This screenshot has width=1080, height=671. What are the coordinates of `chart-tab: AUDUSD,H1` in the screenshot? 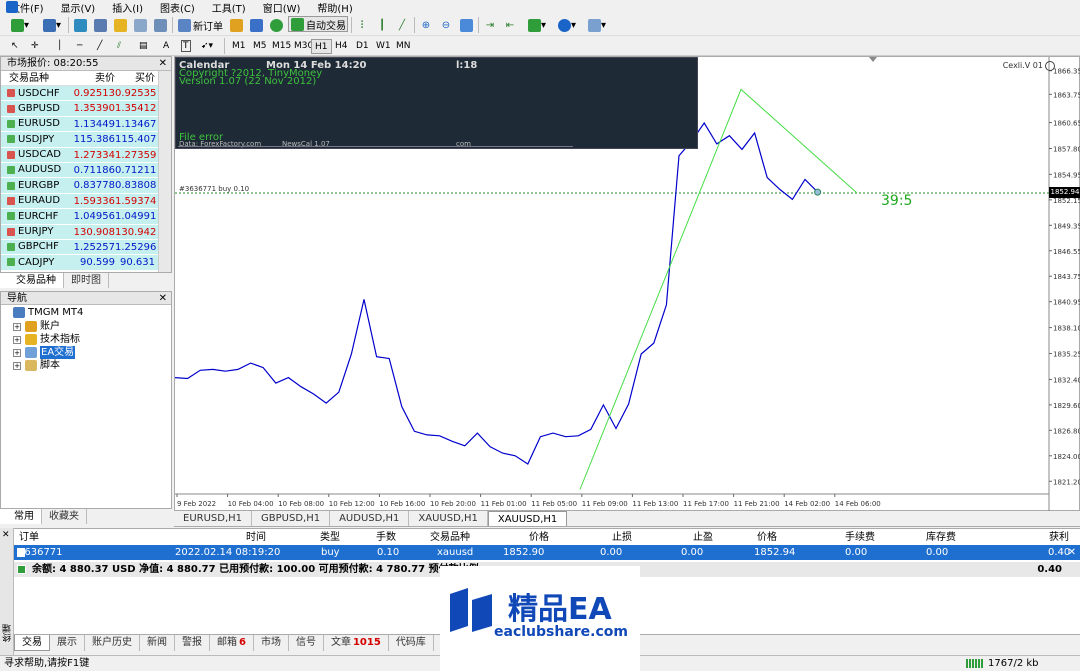 It's located at (370, 518).